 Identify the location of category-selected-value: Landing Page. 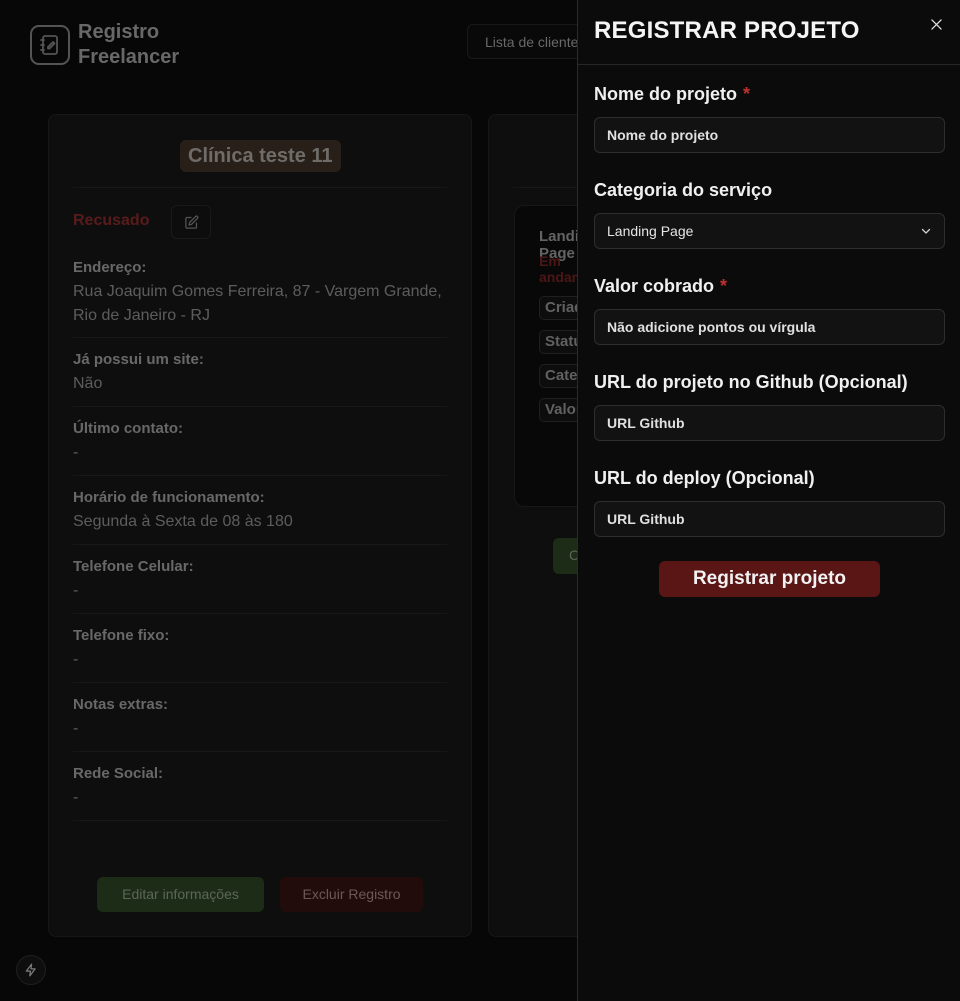
(650, 231).